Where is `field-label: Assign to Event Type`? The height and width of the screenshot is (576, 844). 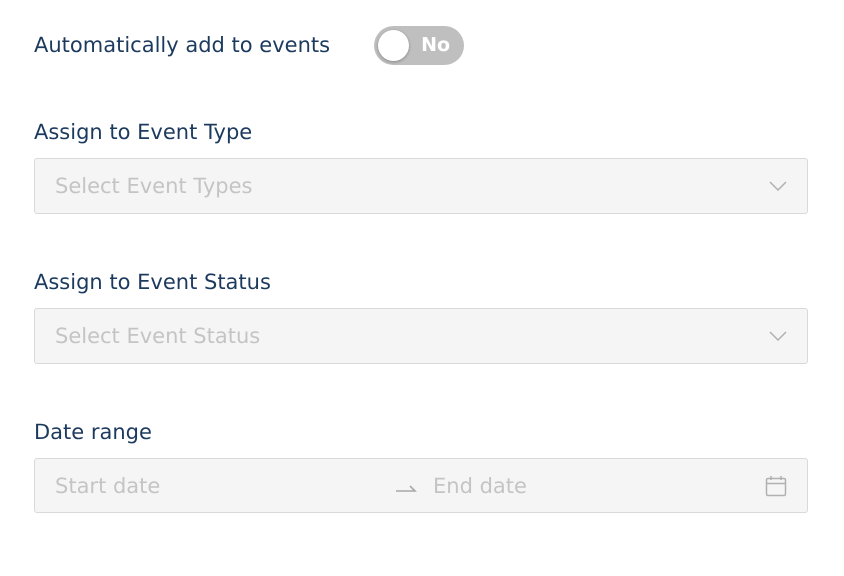
field-label: Assign to Event Type is located at coordinates (144, 132).